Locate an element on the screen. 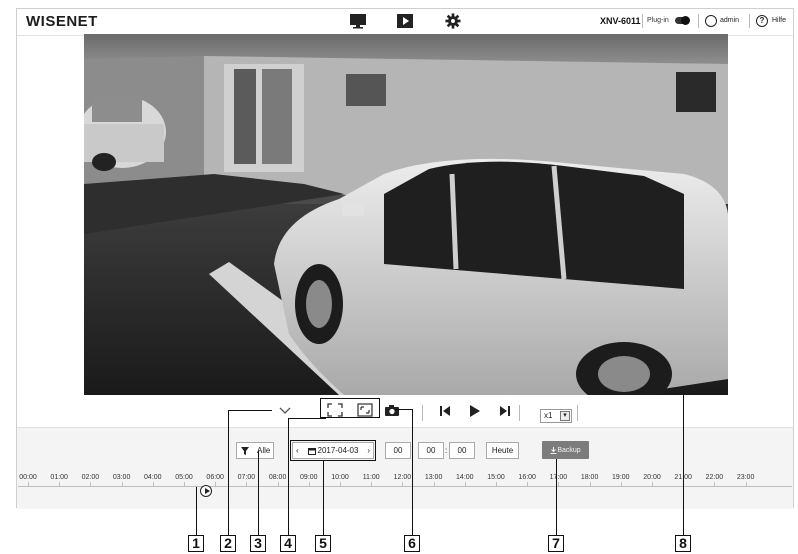  skip-back-icon is located at coordinates (445, 411).